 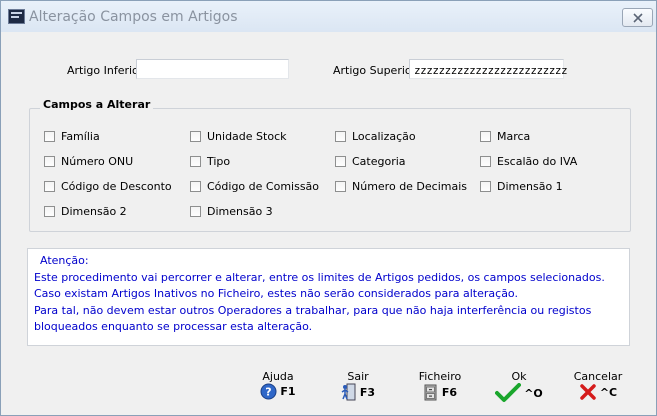 I want to click on checkbox-categoria: Categoria, so click(x=370, y=161).